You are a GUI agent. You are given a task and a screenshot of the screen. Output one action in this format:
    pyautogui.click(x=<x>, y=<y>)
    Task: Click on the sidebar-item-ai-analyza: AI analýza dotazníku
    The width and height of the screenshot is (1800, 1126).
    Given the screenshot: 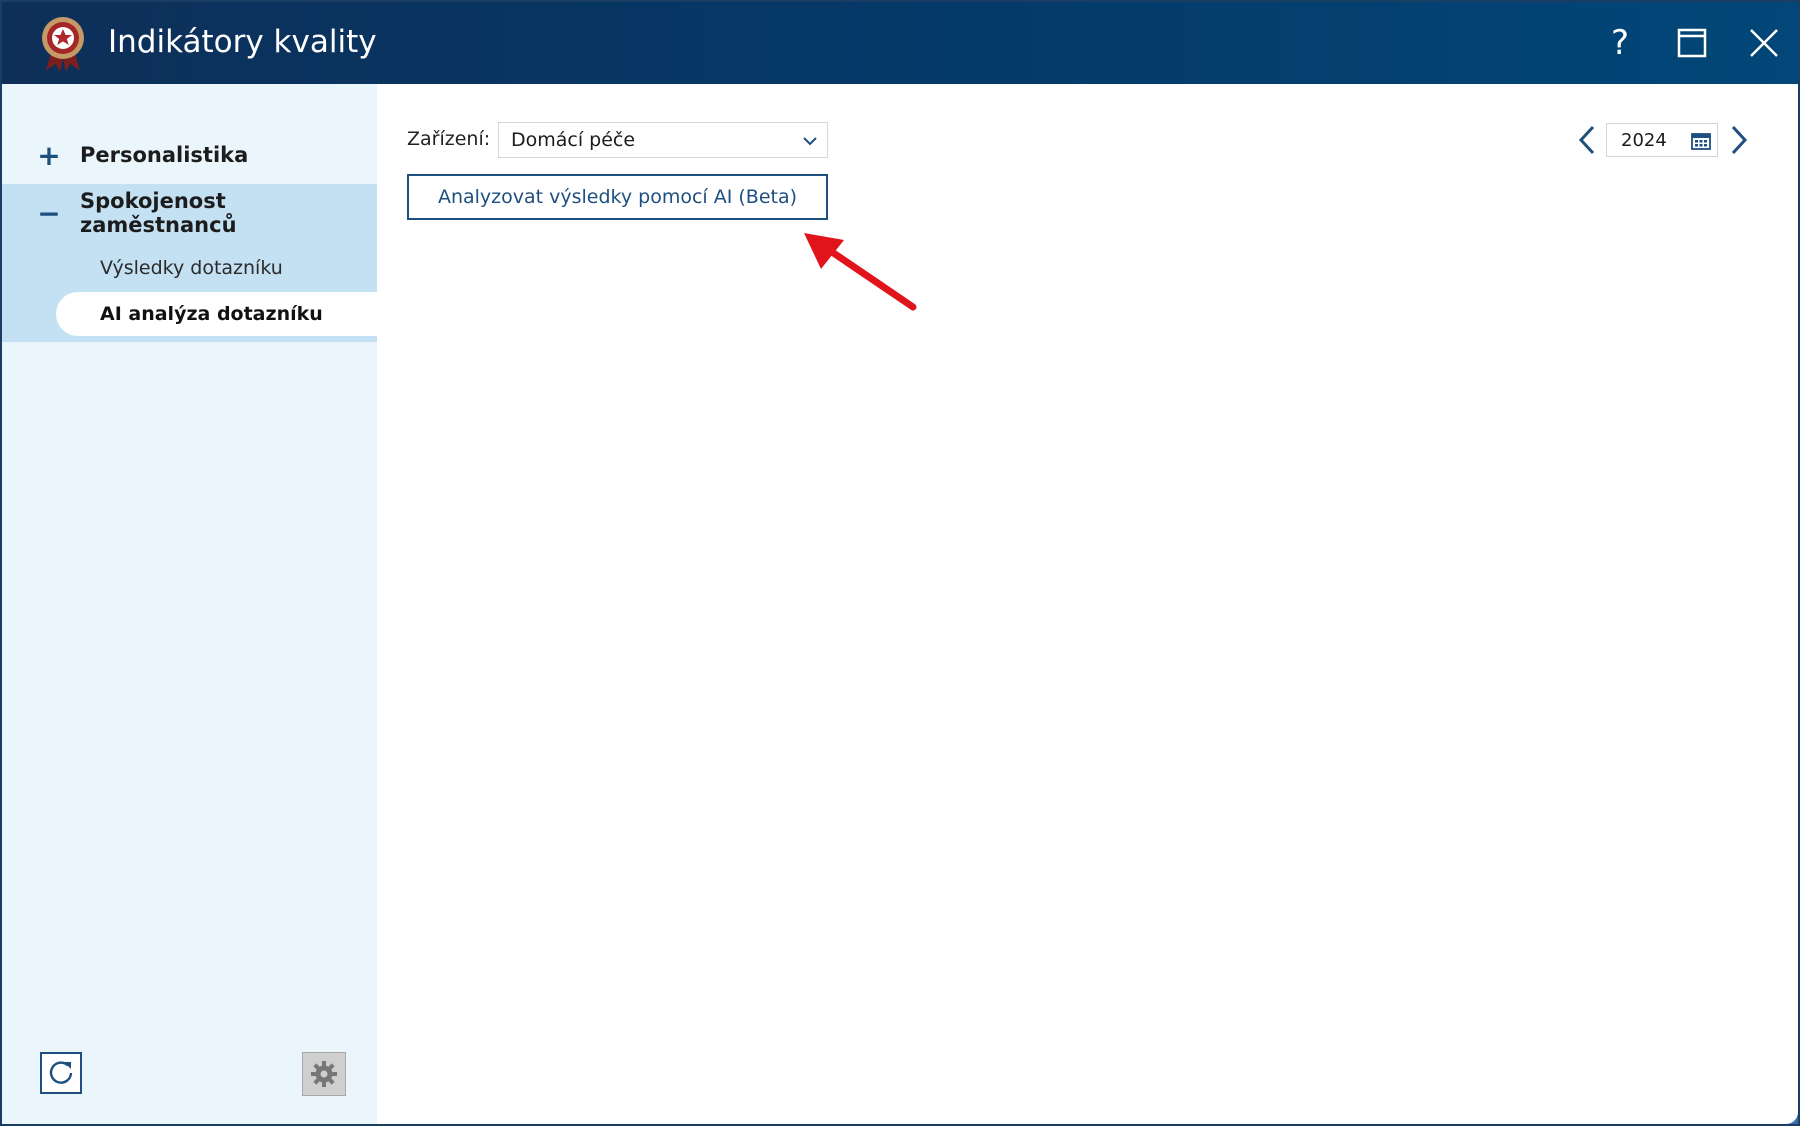 What is the action you would take?
    pyautogui.click(x=216, y=314)
    